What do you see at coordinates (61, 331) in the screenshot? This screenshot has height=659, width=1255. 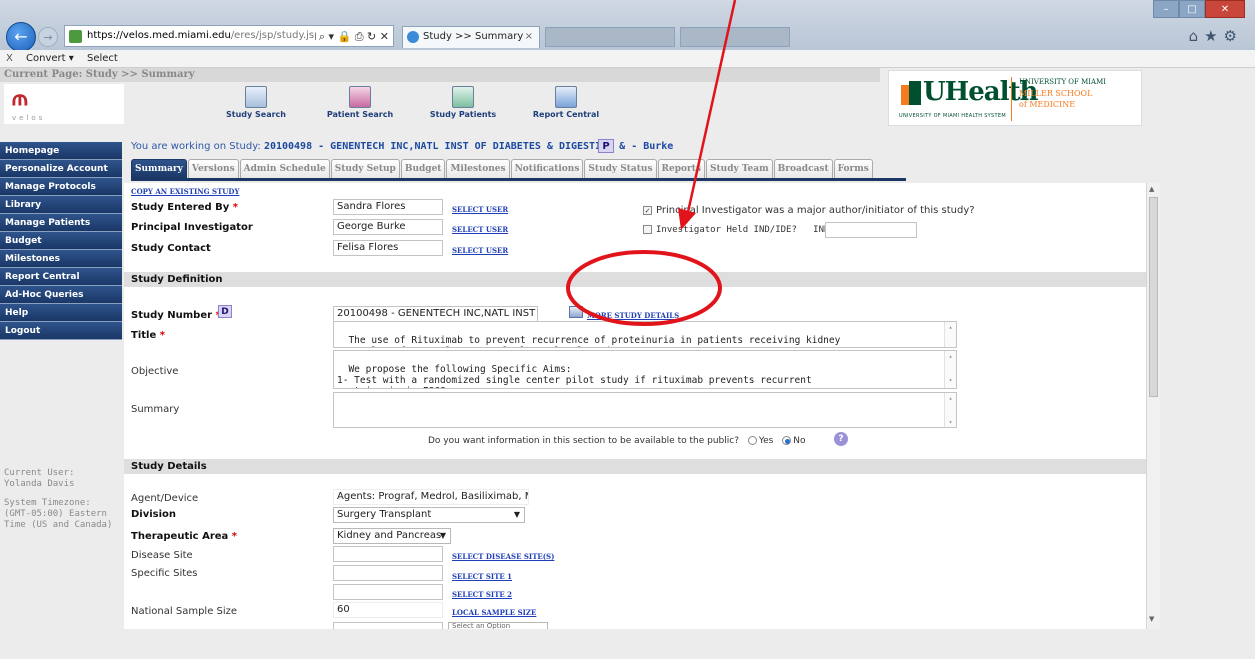 I see `nav-logout: Logout` at bounding box center [61, 331].